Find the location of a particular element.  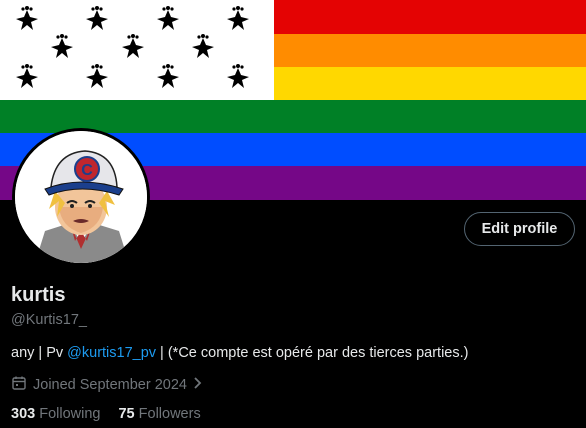

anime-boy-avatar-icon: C is located at coordinates (81, 197).